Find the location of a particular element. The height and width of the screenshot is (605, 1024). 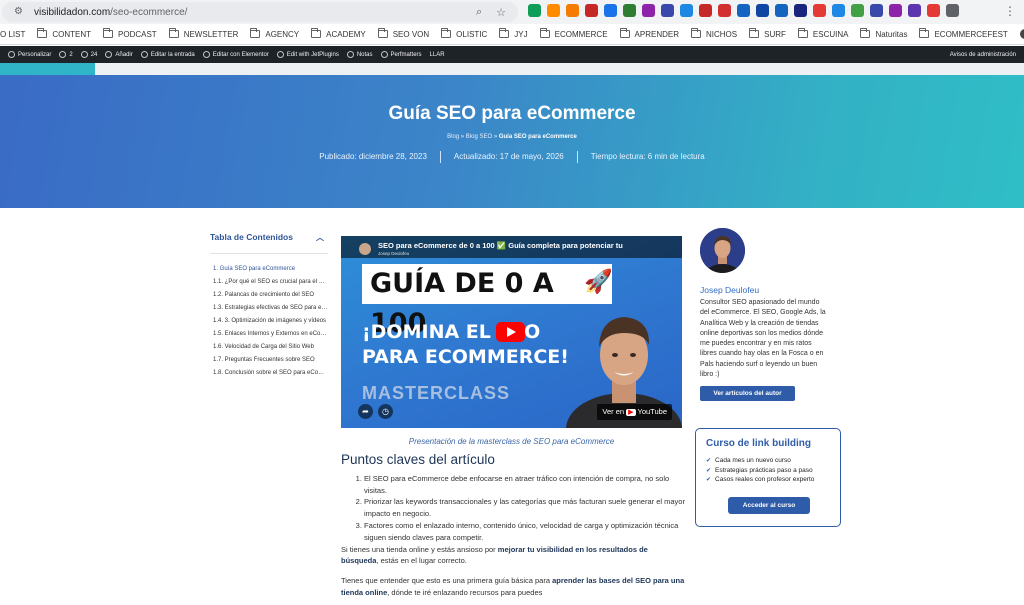

url-text: visibilidadon.com/seo-ecommerce/ is located at coordinates (110, 12).